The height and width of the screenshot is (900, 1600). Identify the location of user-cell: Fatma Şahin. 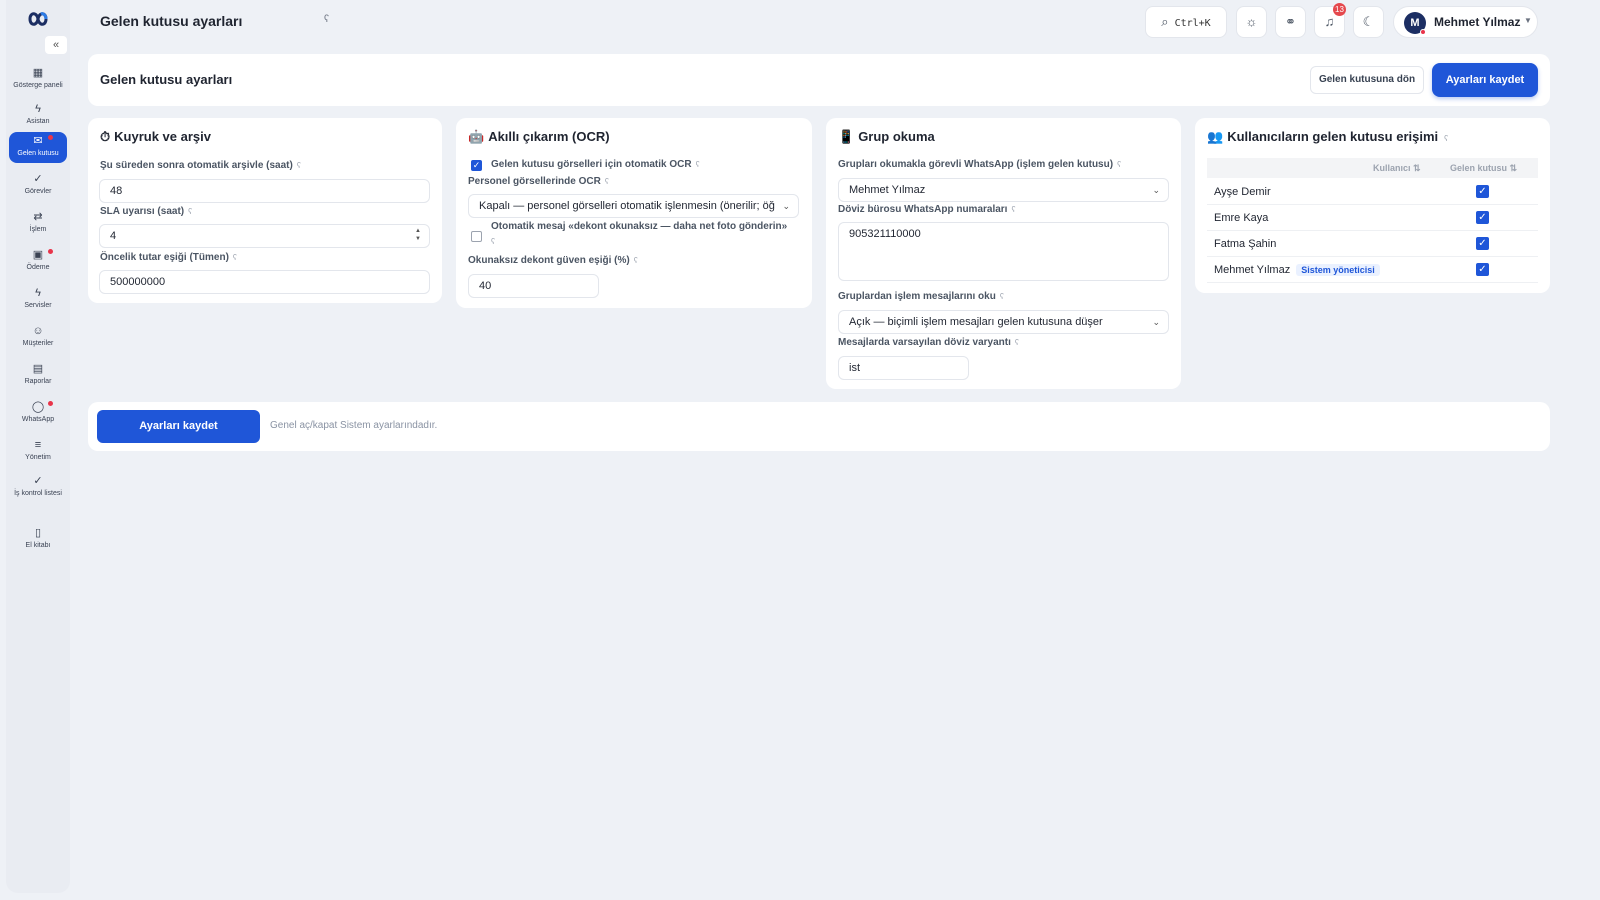
(1245, 244).